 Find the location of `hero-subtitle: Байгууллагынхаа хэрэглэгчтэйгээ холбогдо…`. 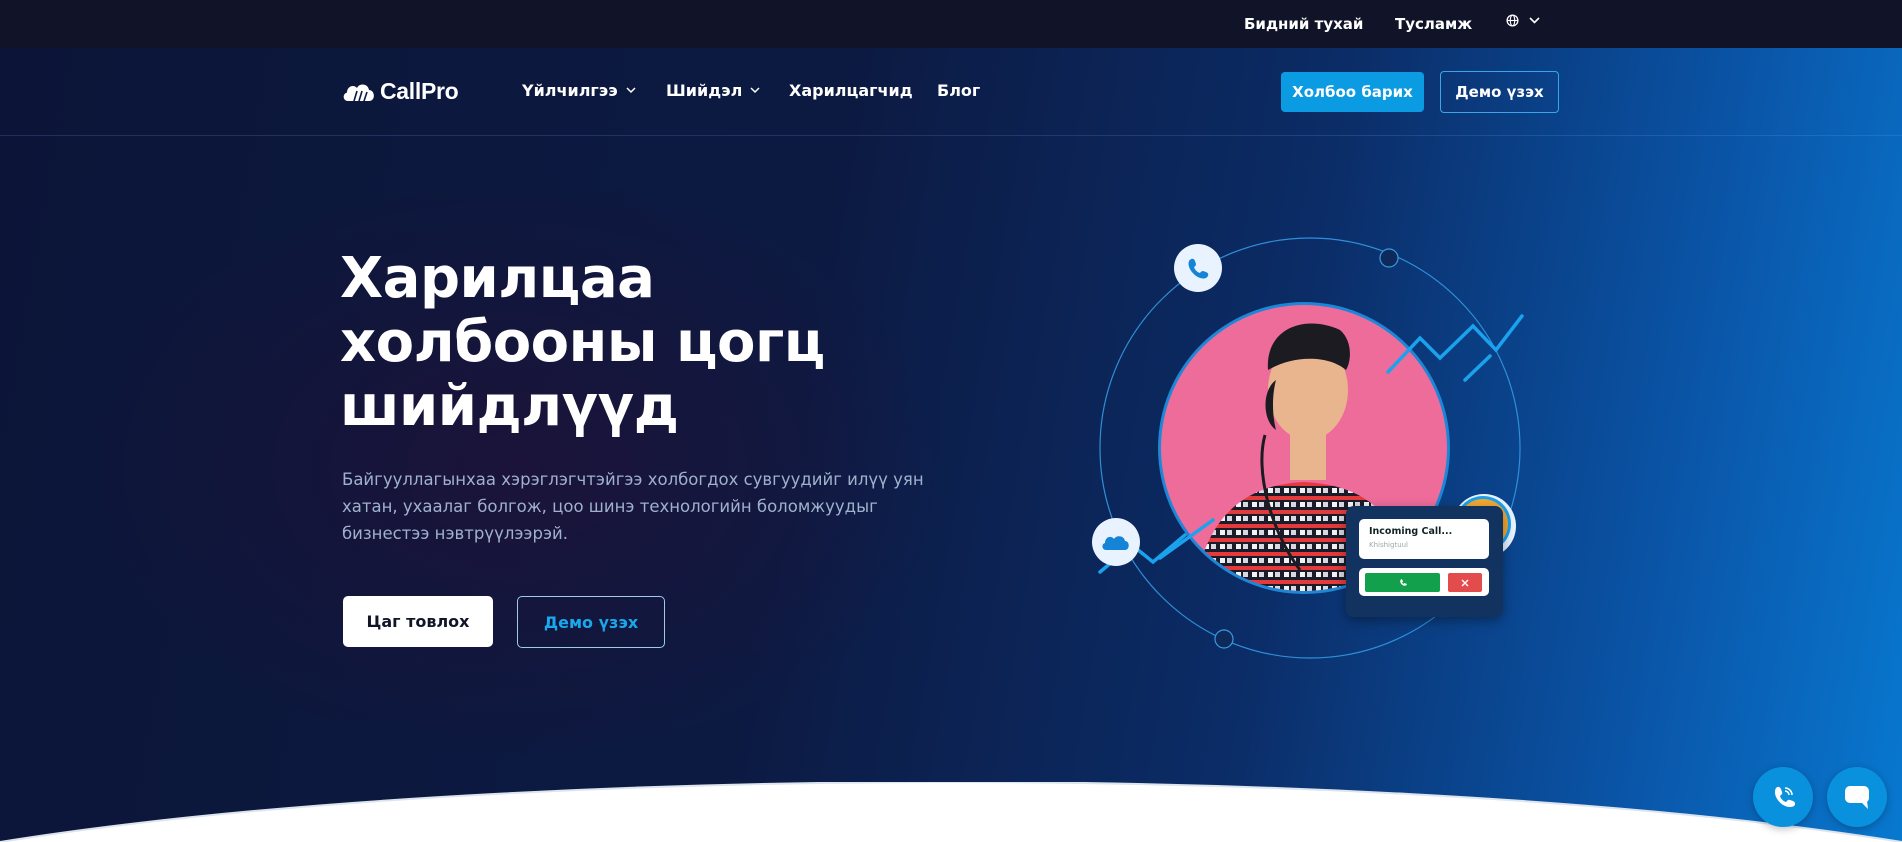

hero-subtitle: Байгууллагынхаа хэрэглэгчтэйгээ холбогдо… is located at coordinates (633, 506).